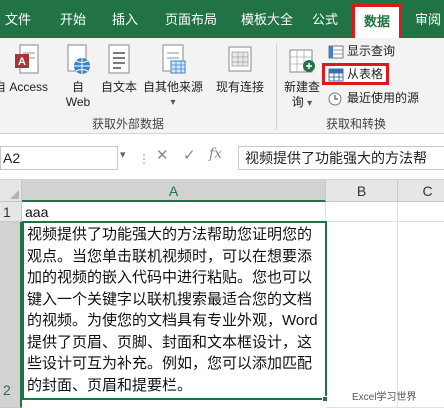 Image resolution: width=444 pixels, height=408 pixels. I want to click on row-header-2: 2, so click(11, 315).